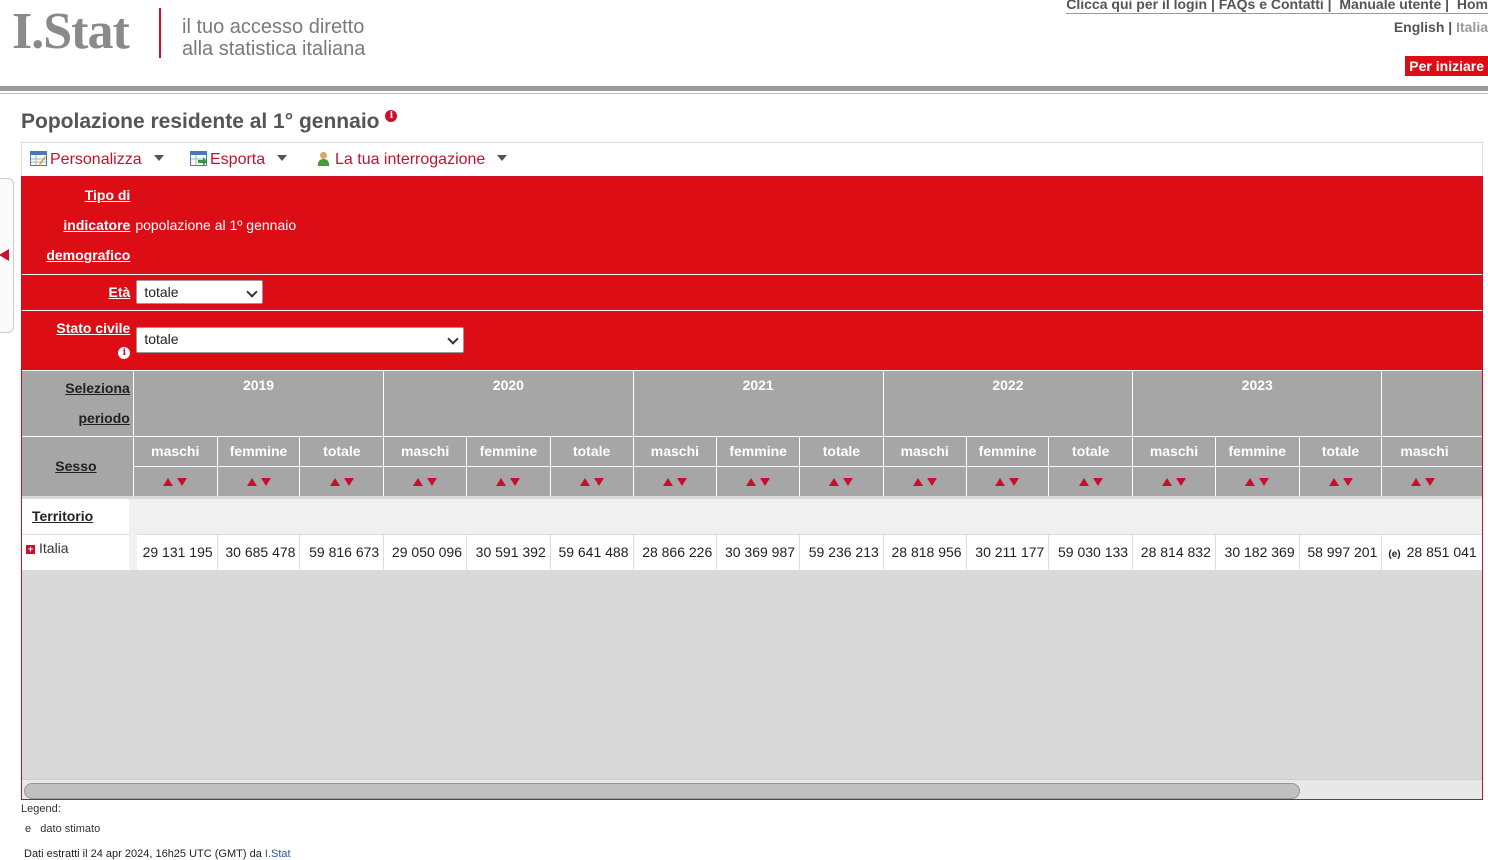  Describe the element at coordinates (924, 551) in the screenshot. I see `table-cell: 28 818 956` at that location.